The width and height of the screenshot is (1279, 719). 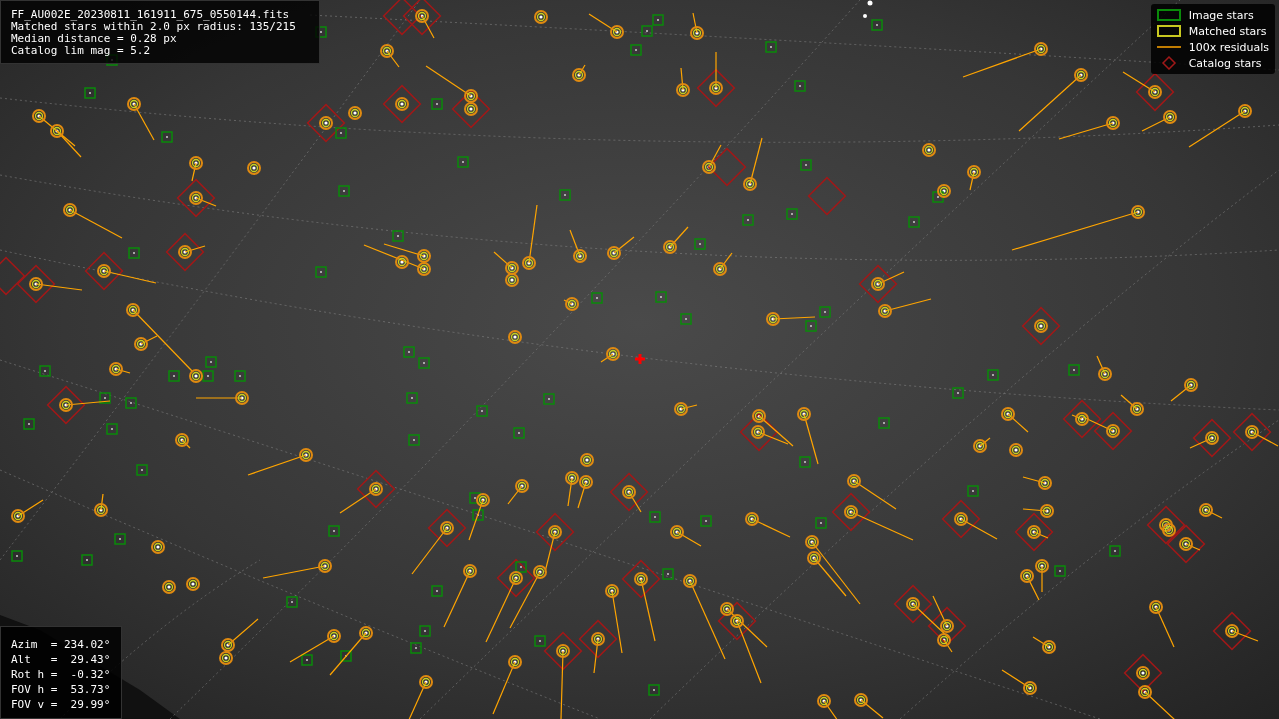 What do you see at coordinates (61, 674) in the screenshot?
I see `pointing-text: Rot h = -0.32°` at bounding box center [61, 674].